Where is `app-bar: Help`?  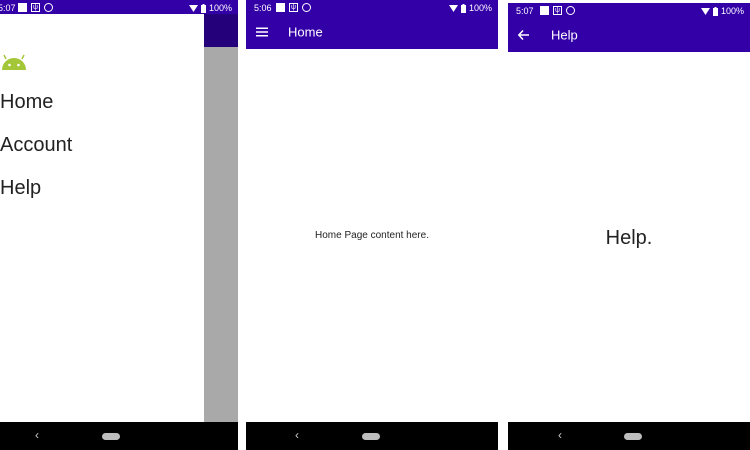 app-bar: Help is located at coordinates (629, 34).